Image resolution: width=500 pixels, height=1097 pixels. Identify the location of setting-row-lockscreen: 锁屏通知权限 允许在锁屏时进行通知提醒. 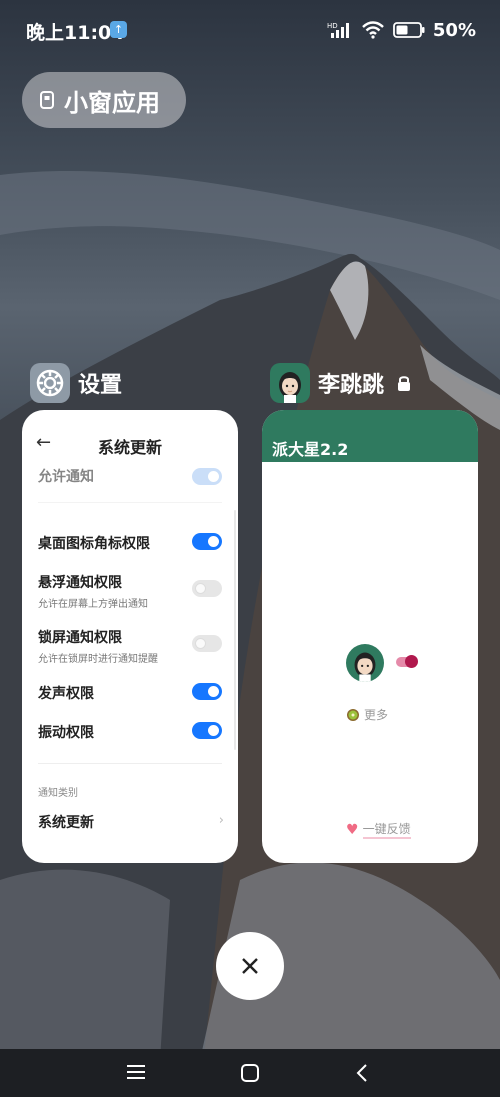
(130, 646).